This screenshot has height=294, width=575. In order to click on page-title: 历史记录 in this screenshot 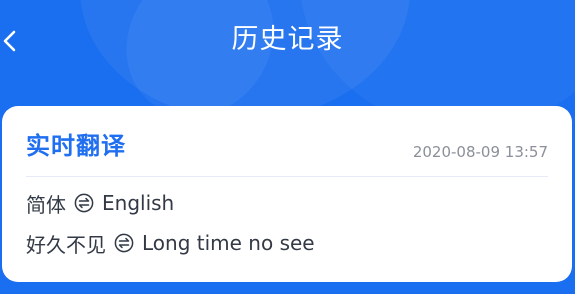, I will do `click(287, 39)`.